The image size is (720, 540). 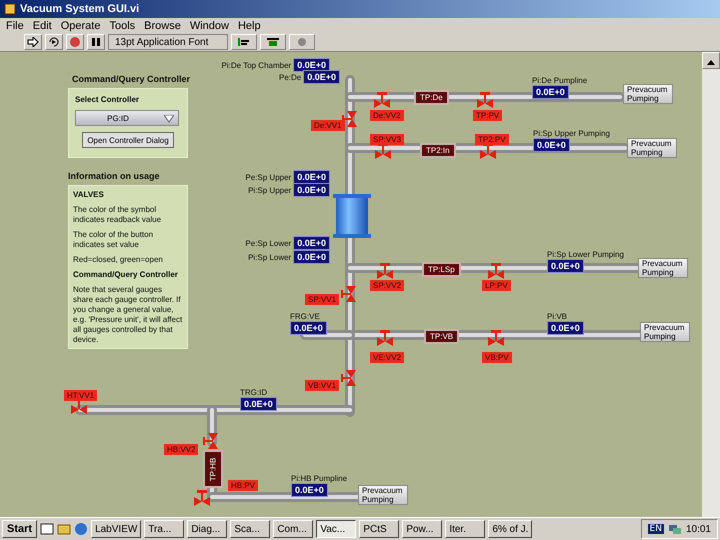 I want to click on valve-button: HT:VV1, so click(x=81, y=395).